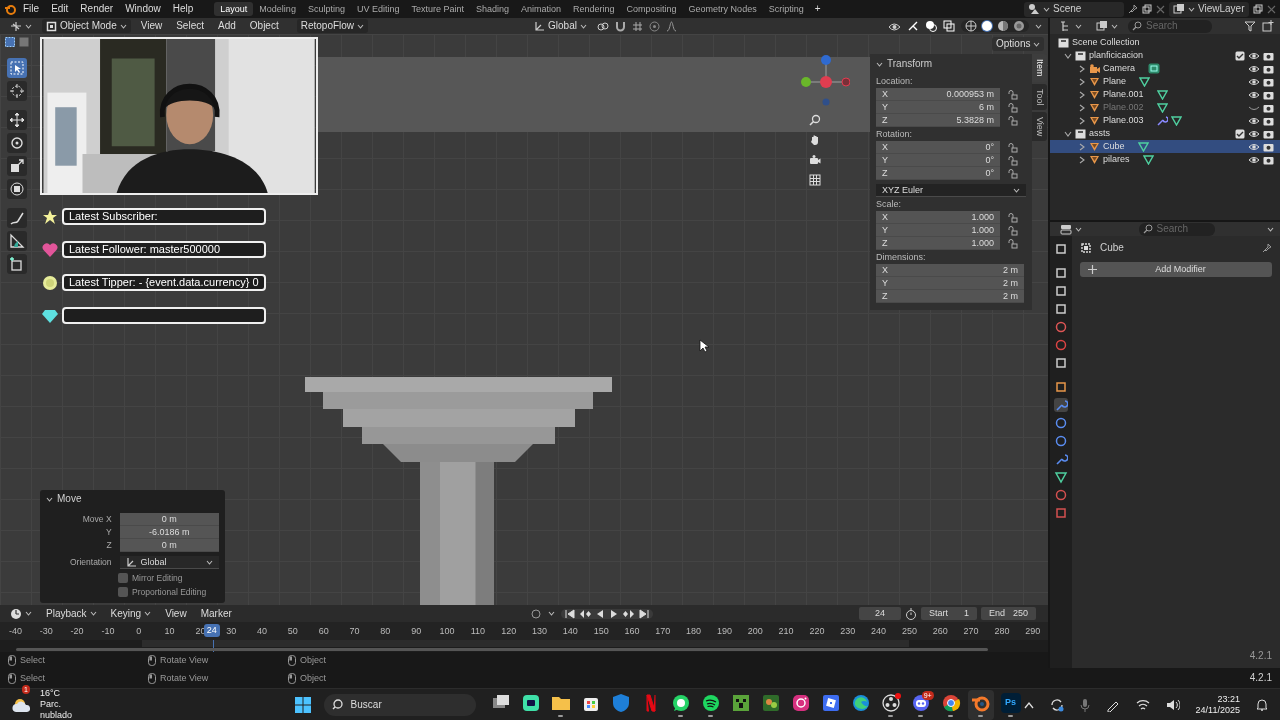 Image resolution: width=1280 pixels, height=720 pixels. What do you see at coordinates (628, 613) in the screenshot?
I see `next-keyframe-icon` at bounding box center [628, 613].